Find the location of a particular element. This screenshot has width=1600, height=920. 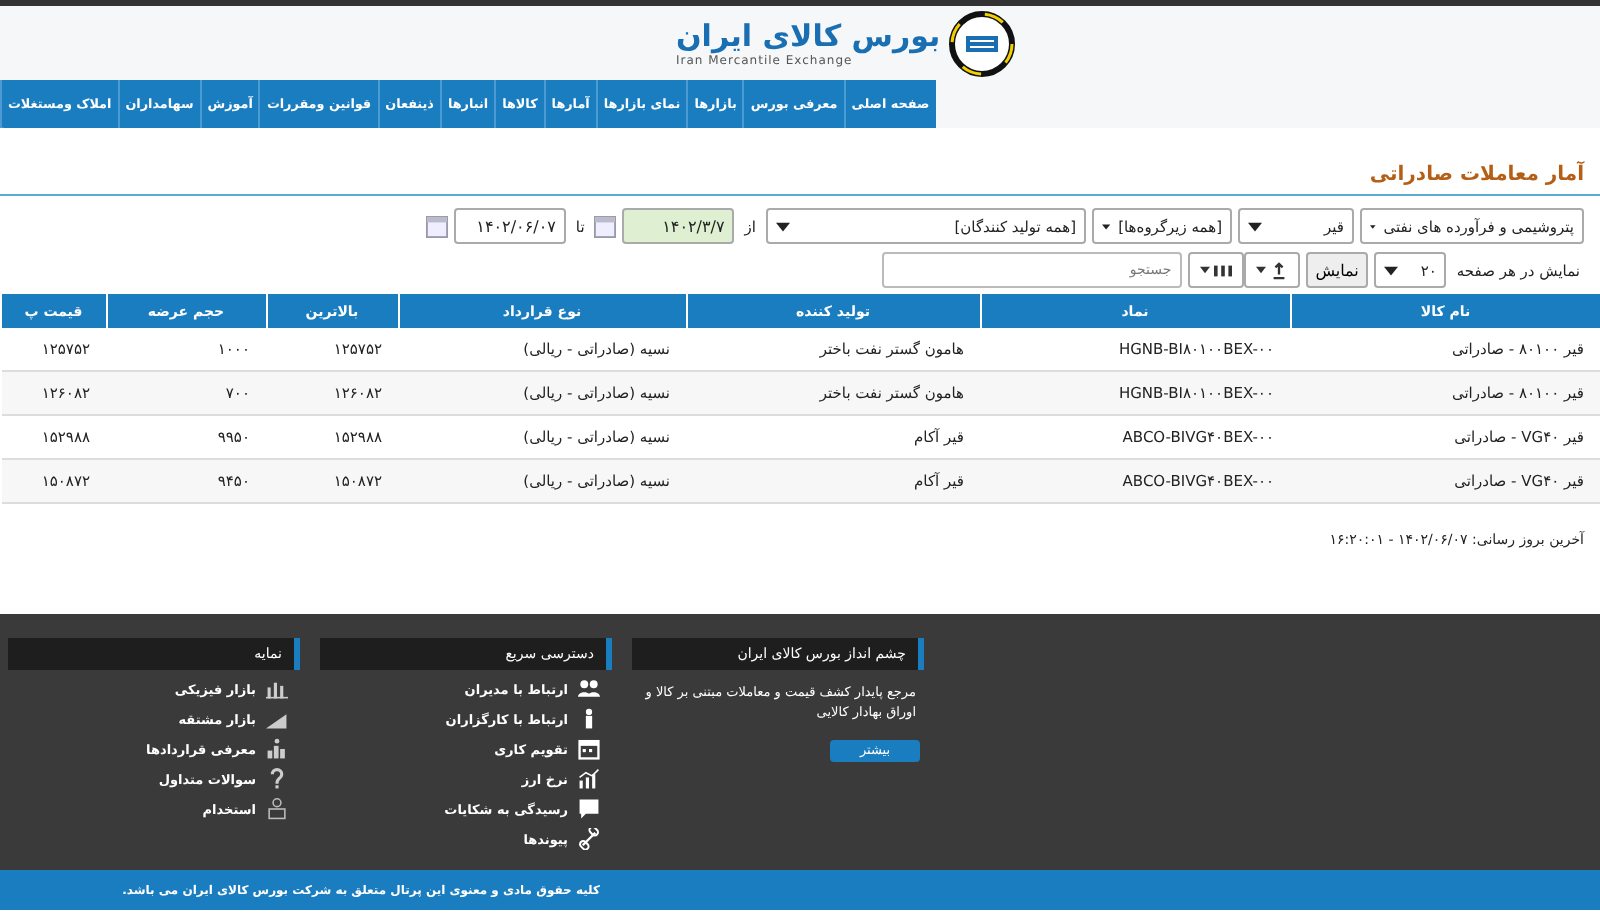

export-menu-button is located at coordinates (1271, 270).